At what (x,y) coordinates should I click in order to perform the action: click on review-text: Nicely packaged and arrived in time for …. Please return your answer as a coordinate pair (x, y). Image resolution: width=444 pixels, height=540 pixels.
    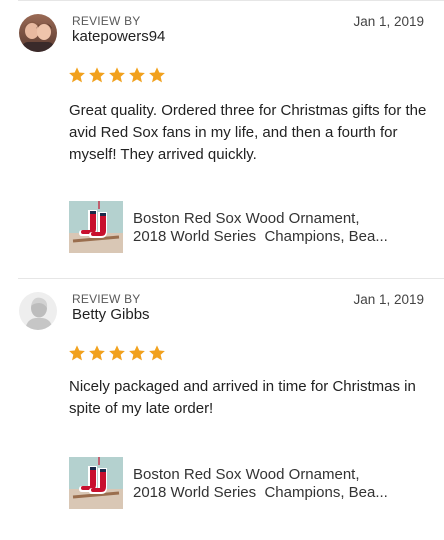
    Looking at the image, I should click on (242, 397).